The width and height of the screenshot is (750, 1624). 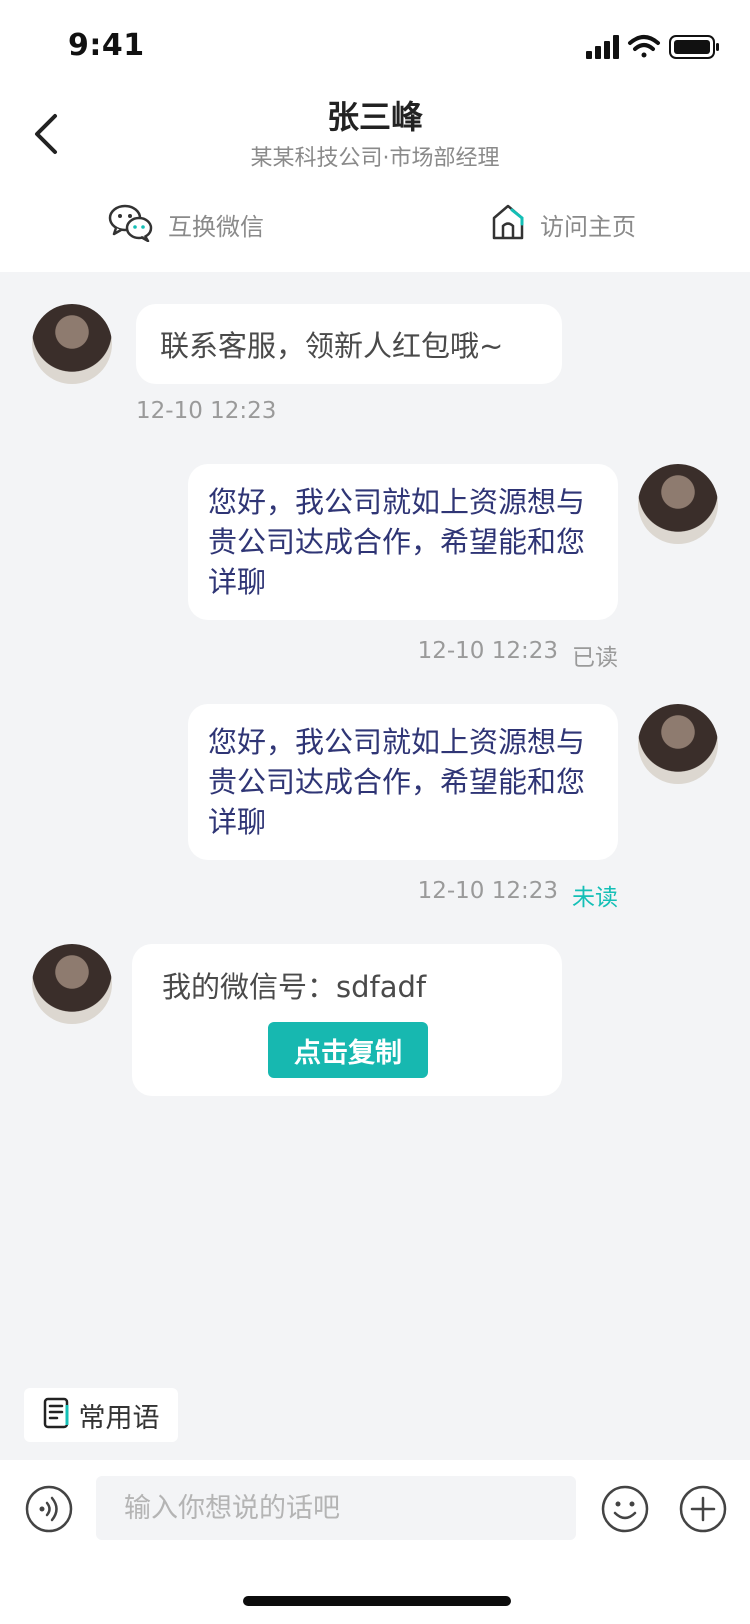 I want to click on visit-homepage-button: 访问主页, so click(x=563, y=224).